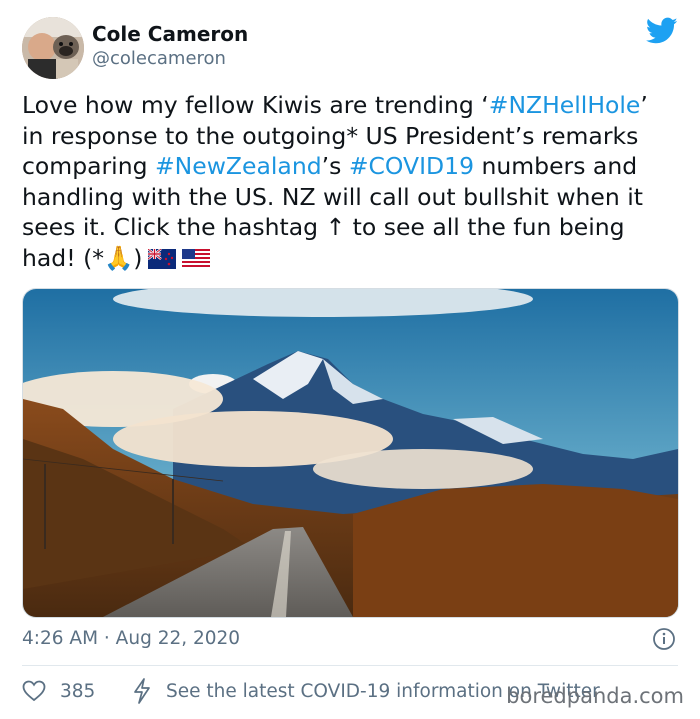 This screenshot has height=719, width=700. I want to click on hashtag-link: #NZHellHole, so click(565, 105).